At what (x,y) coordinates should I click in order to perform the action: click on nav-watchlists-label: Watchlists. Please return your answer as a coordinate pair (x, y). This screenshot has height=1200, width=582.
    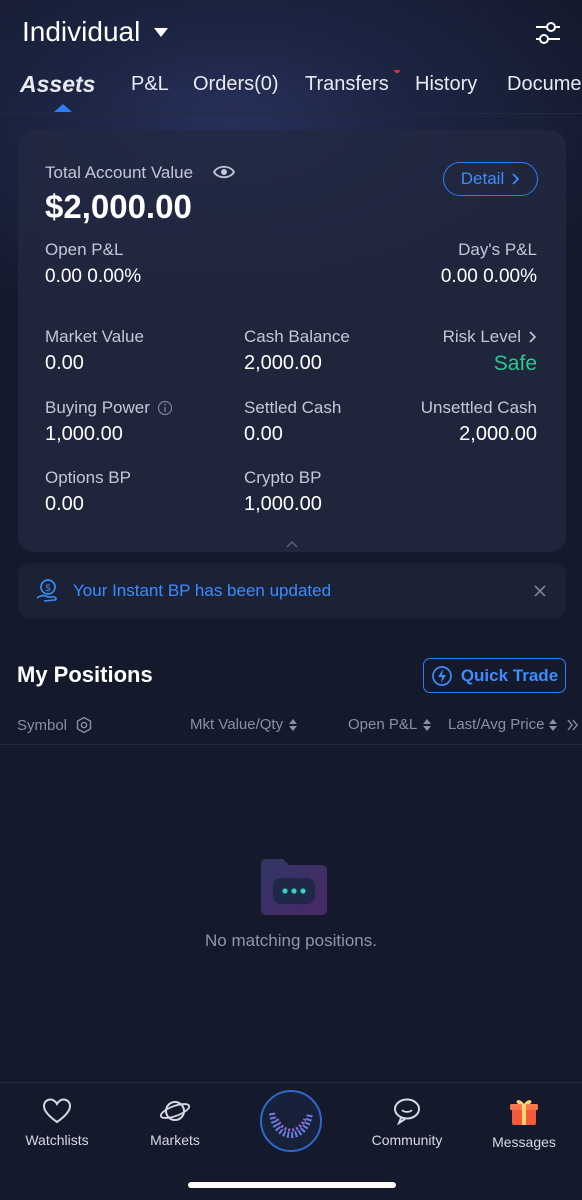
    Looking at the image, I should click on (57, 1140).